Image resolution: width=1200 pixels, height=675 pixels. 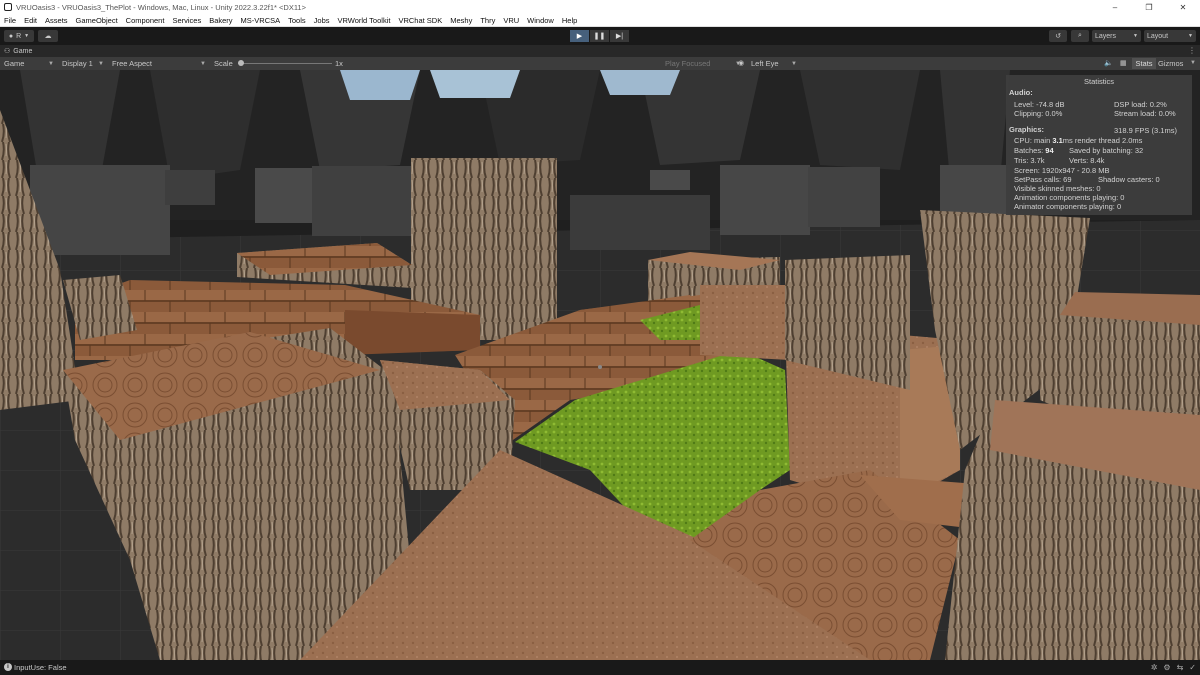 I want to click on batches-value: 94, so click(x=1049, y=150).